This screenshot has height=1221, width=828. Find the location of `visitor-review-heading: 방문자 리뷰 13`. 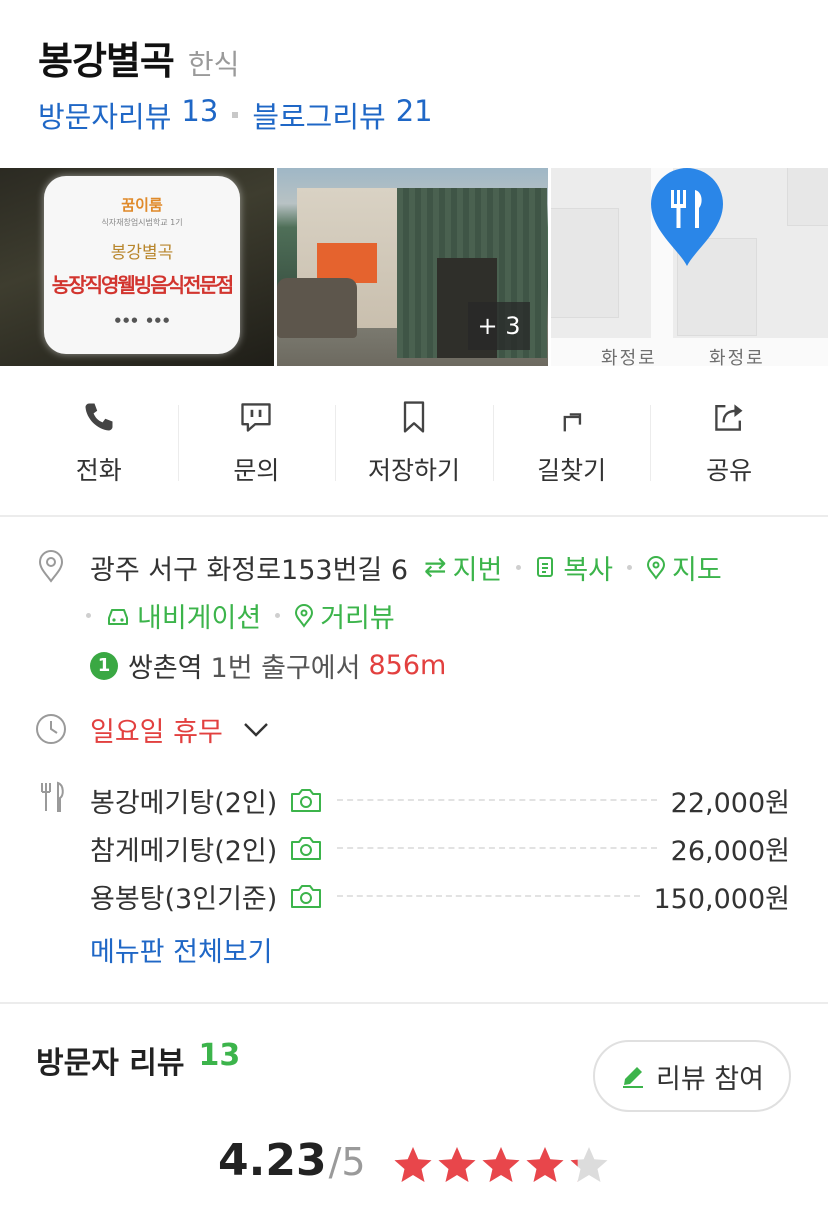

visitor-review-heading: 방문자 리뷰 13 is located at coordinates (138, 1060).